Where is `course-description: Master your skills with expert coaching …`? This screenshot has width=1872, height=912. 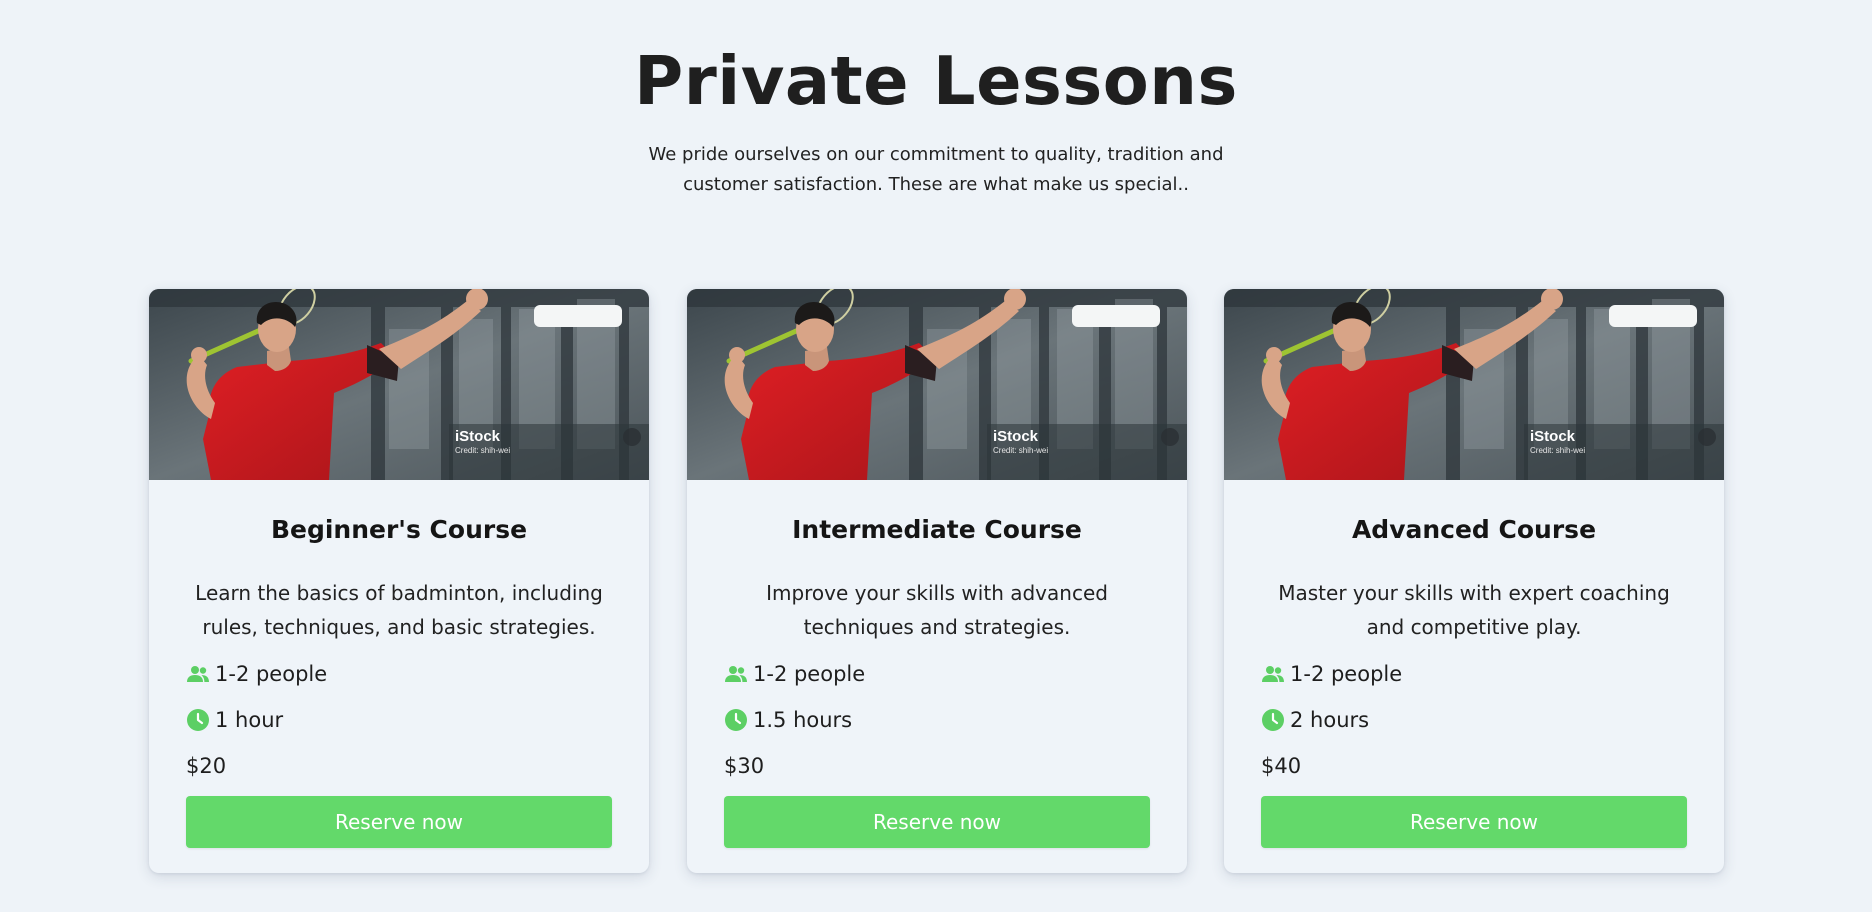 course-description: Master your skills with expert coaching … is located at coordinates (1474, 610).